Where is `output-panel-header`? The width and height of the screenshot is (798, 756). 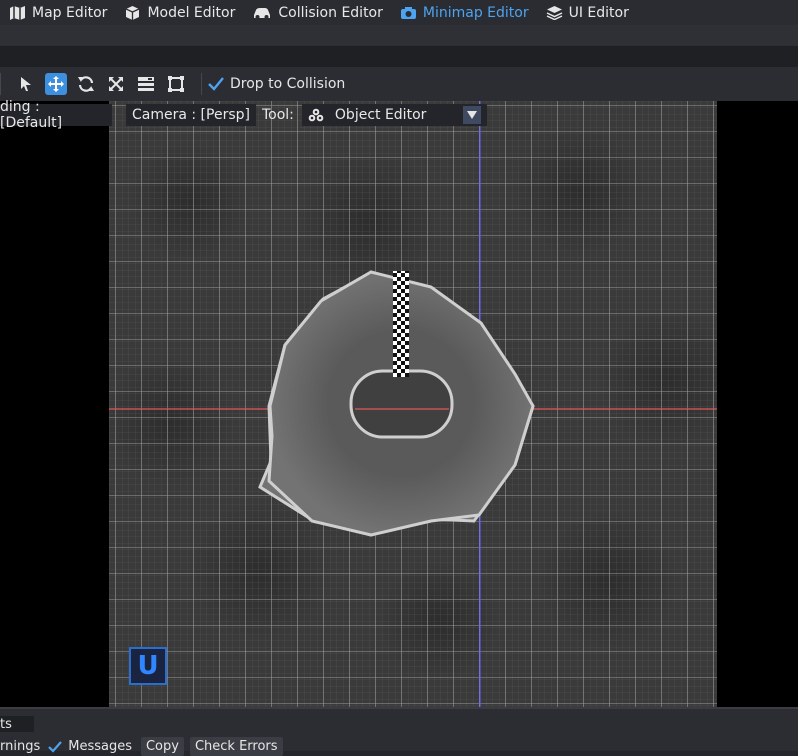
output-panel-header is located at coordinates (399, 721).